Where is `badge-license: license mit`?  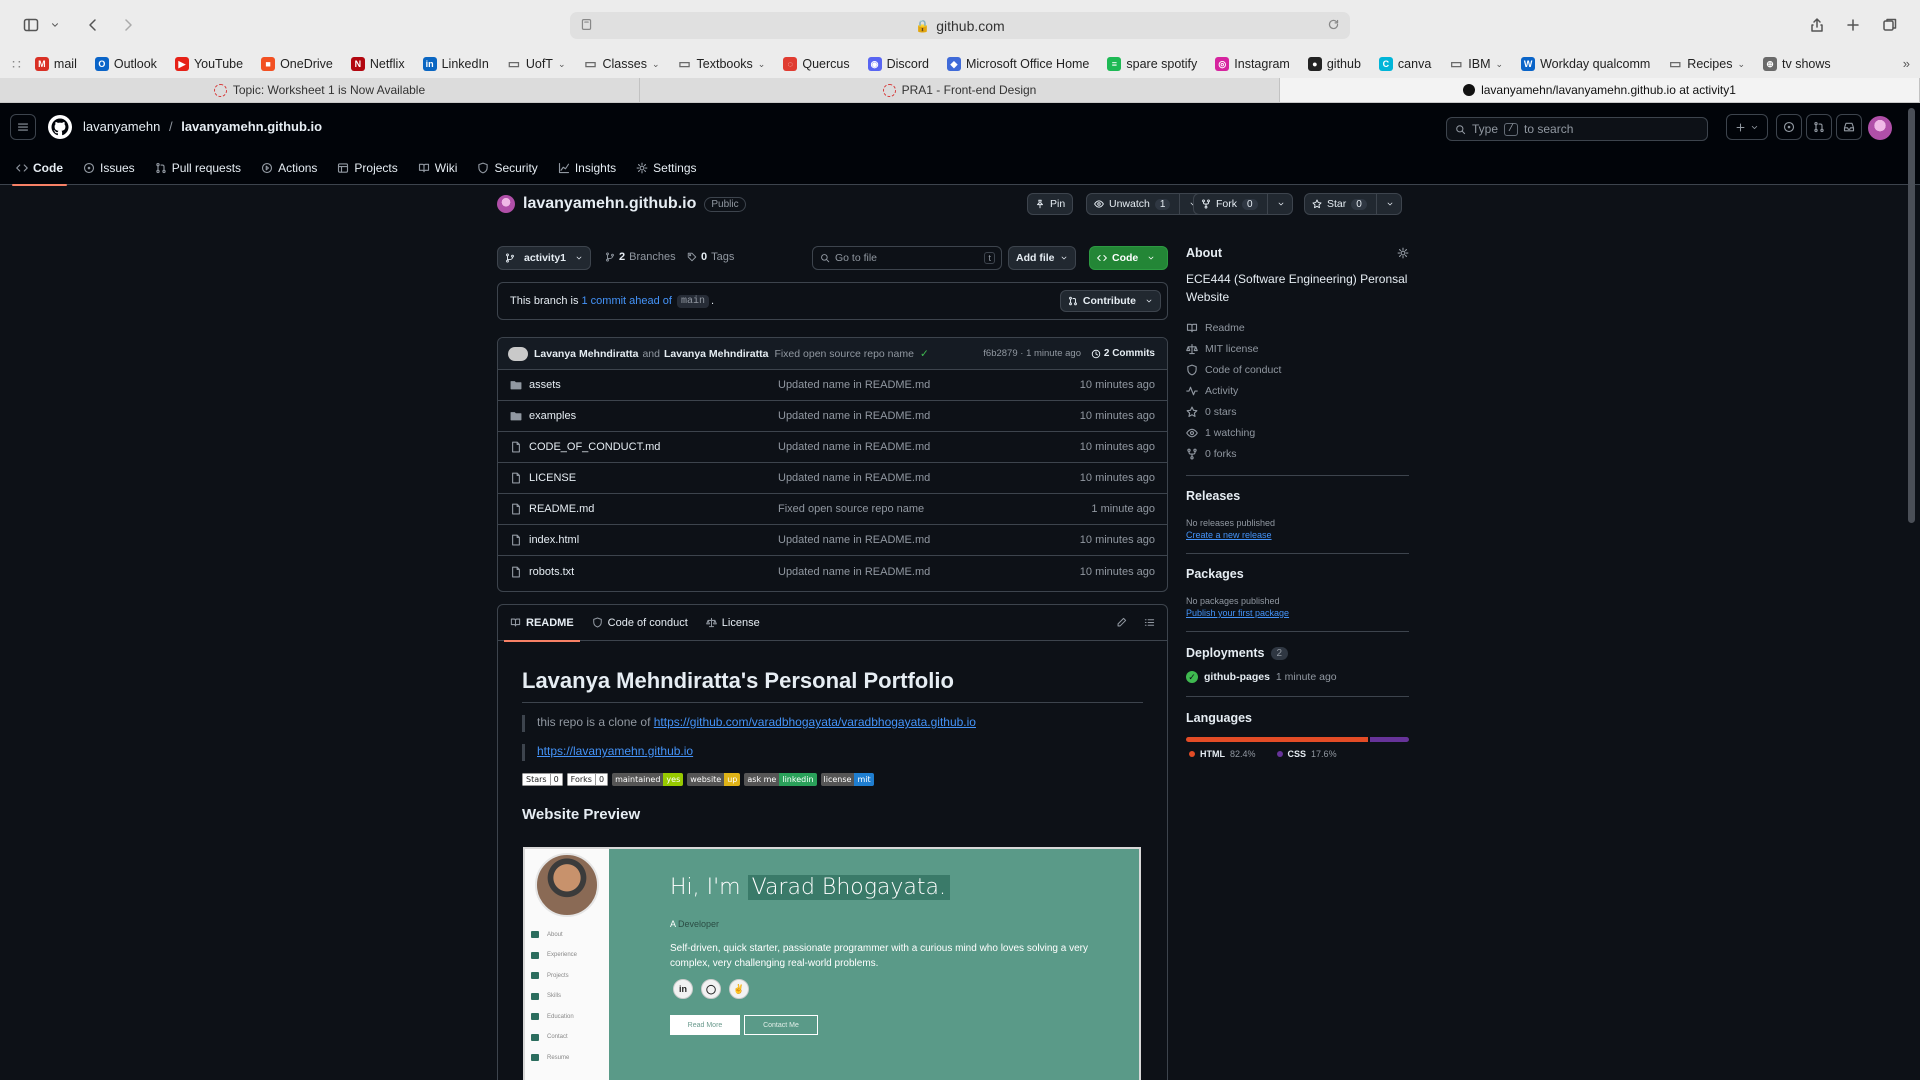 badge-license: license mit is located at coordinates (847, 779).